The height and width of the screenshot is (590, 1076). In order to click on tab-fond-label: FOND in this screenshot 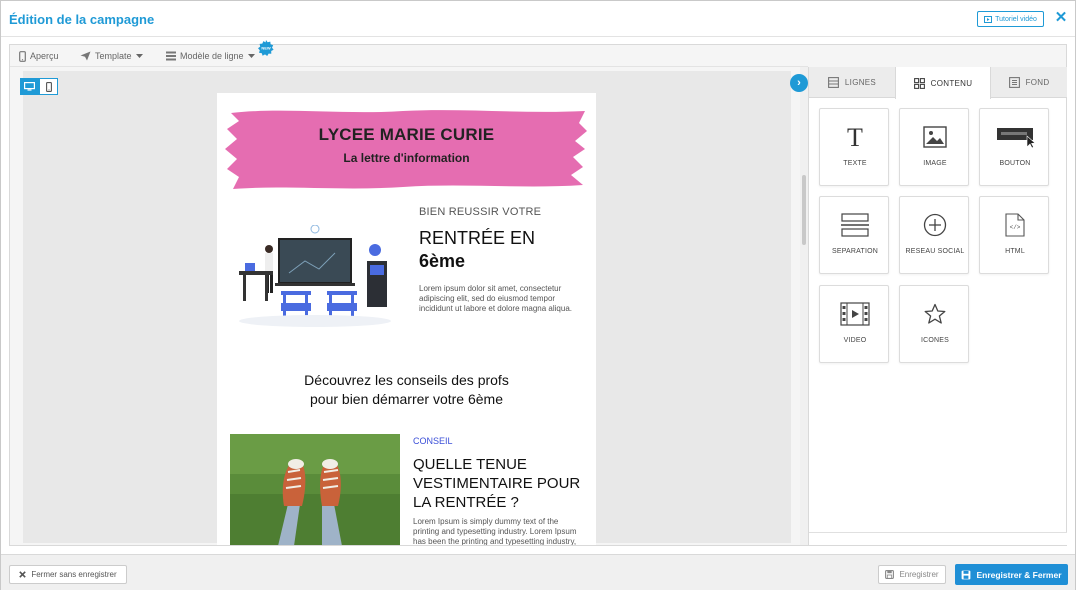, I will do `click(1037, 82)`.